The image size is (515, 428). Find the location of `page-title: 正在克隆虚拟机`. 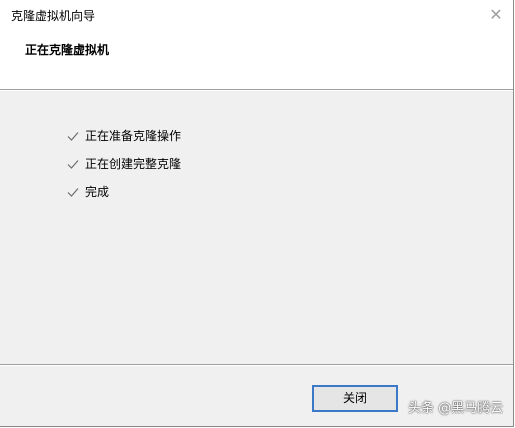

page-title: 正在克隆虚拟机 is located at coordinates (67, 50).